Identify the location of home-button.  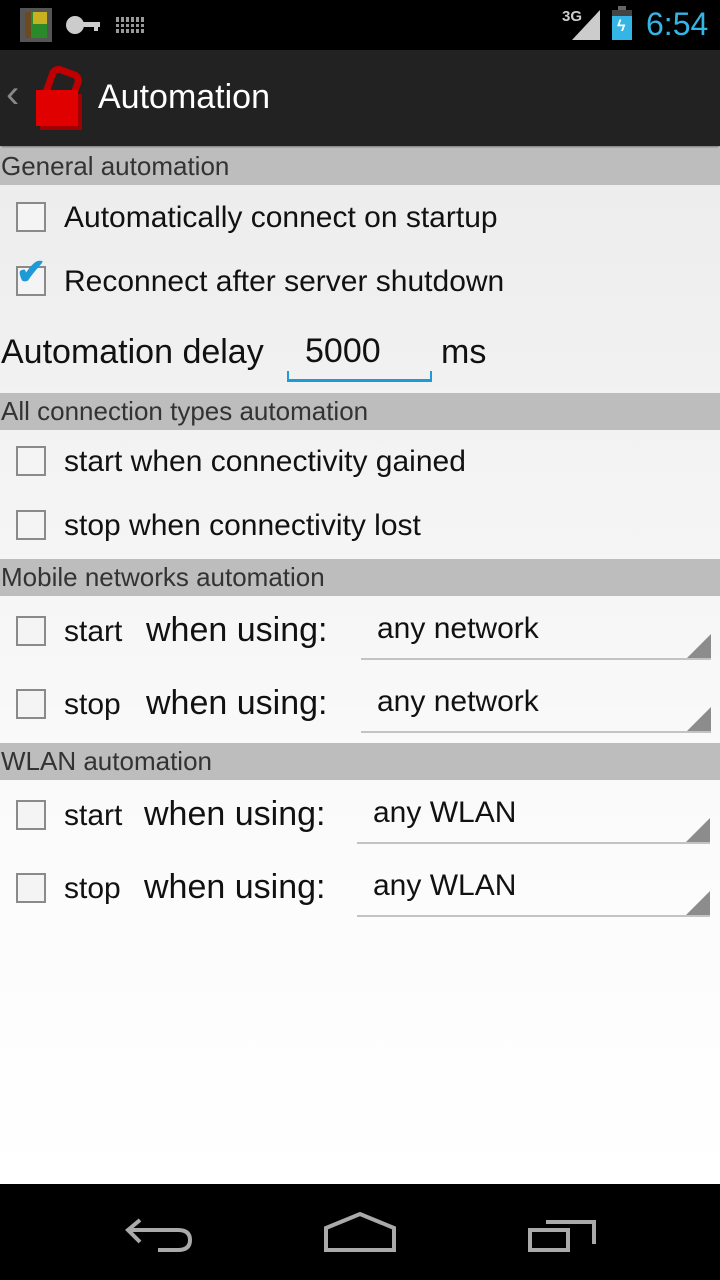
(360, 1232).